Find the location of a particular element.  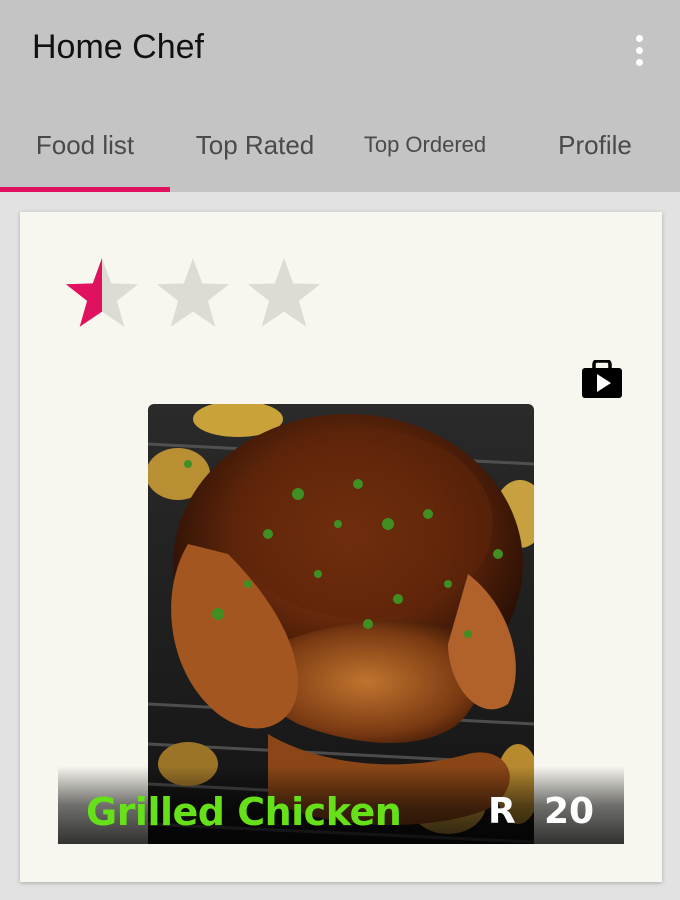

rating-bar is located at coordinates (197, 294).